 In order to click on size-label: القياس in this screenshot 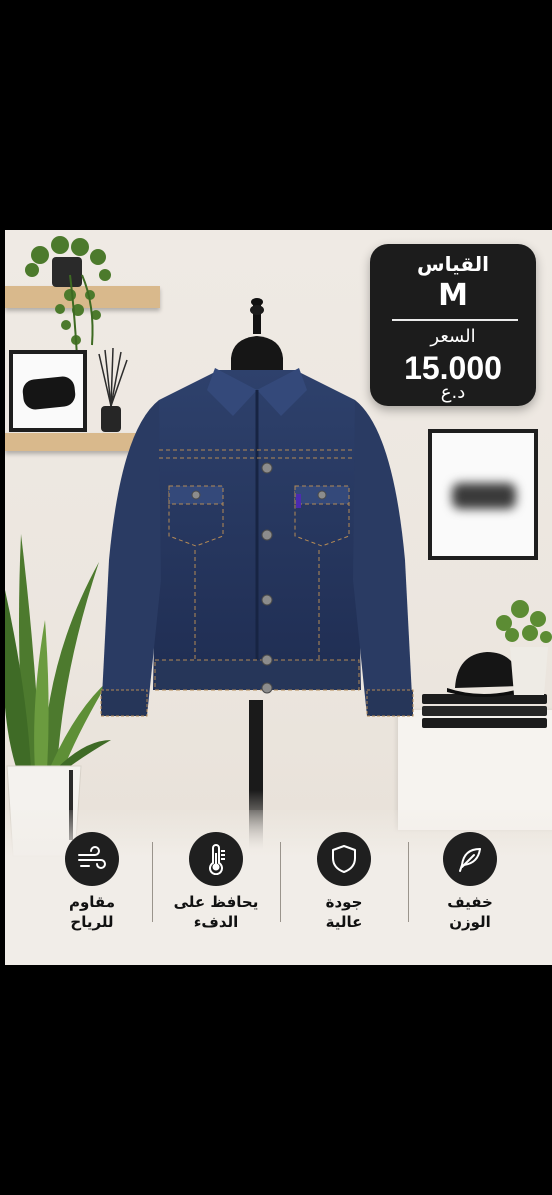, I will do `click(453, 264)`.